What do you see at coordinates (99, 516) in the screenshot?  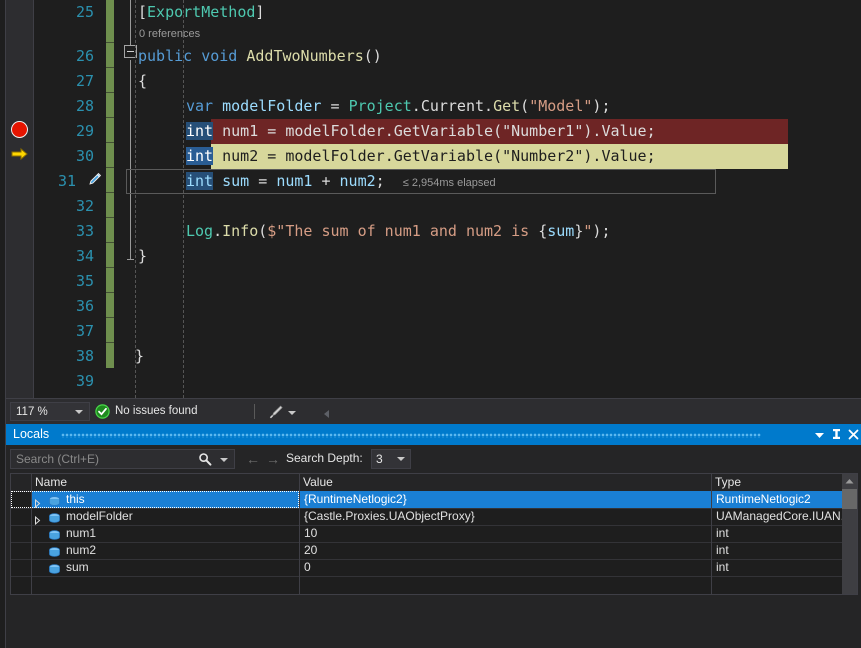 I see `row-name: modelFolder` at bounding box center [99, 516].